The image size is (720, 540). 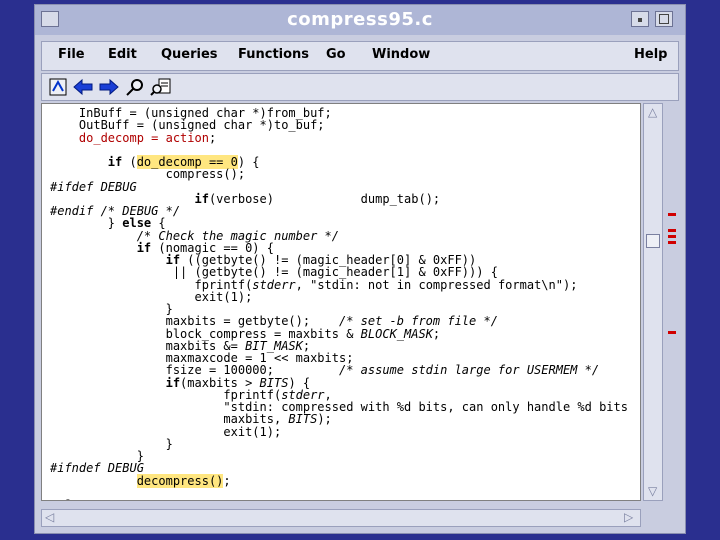 What do you see at coordinates (339, 499) in the screenshot?
I see `code-line: #else` at bounding box center [339, 499].